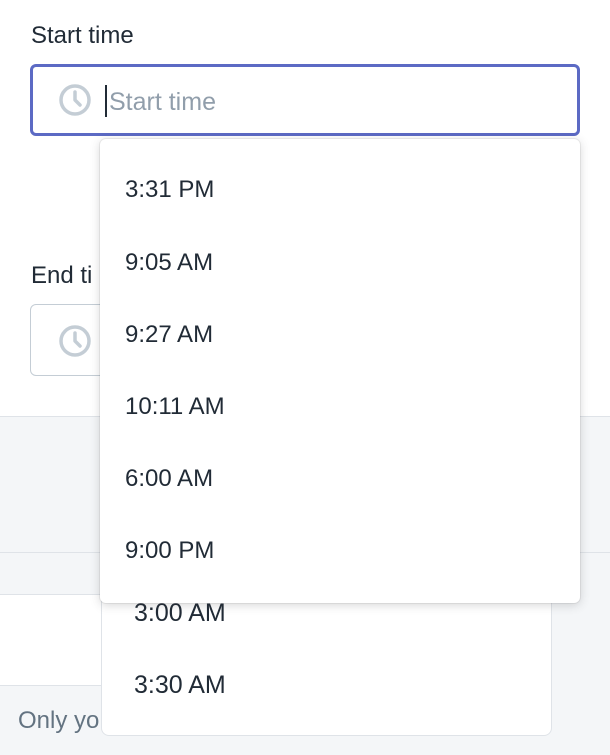  Describe the element at coordinates (305, 100) in the screenshot. I see `start-time-input: Start time` at that location.